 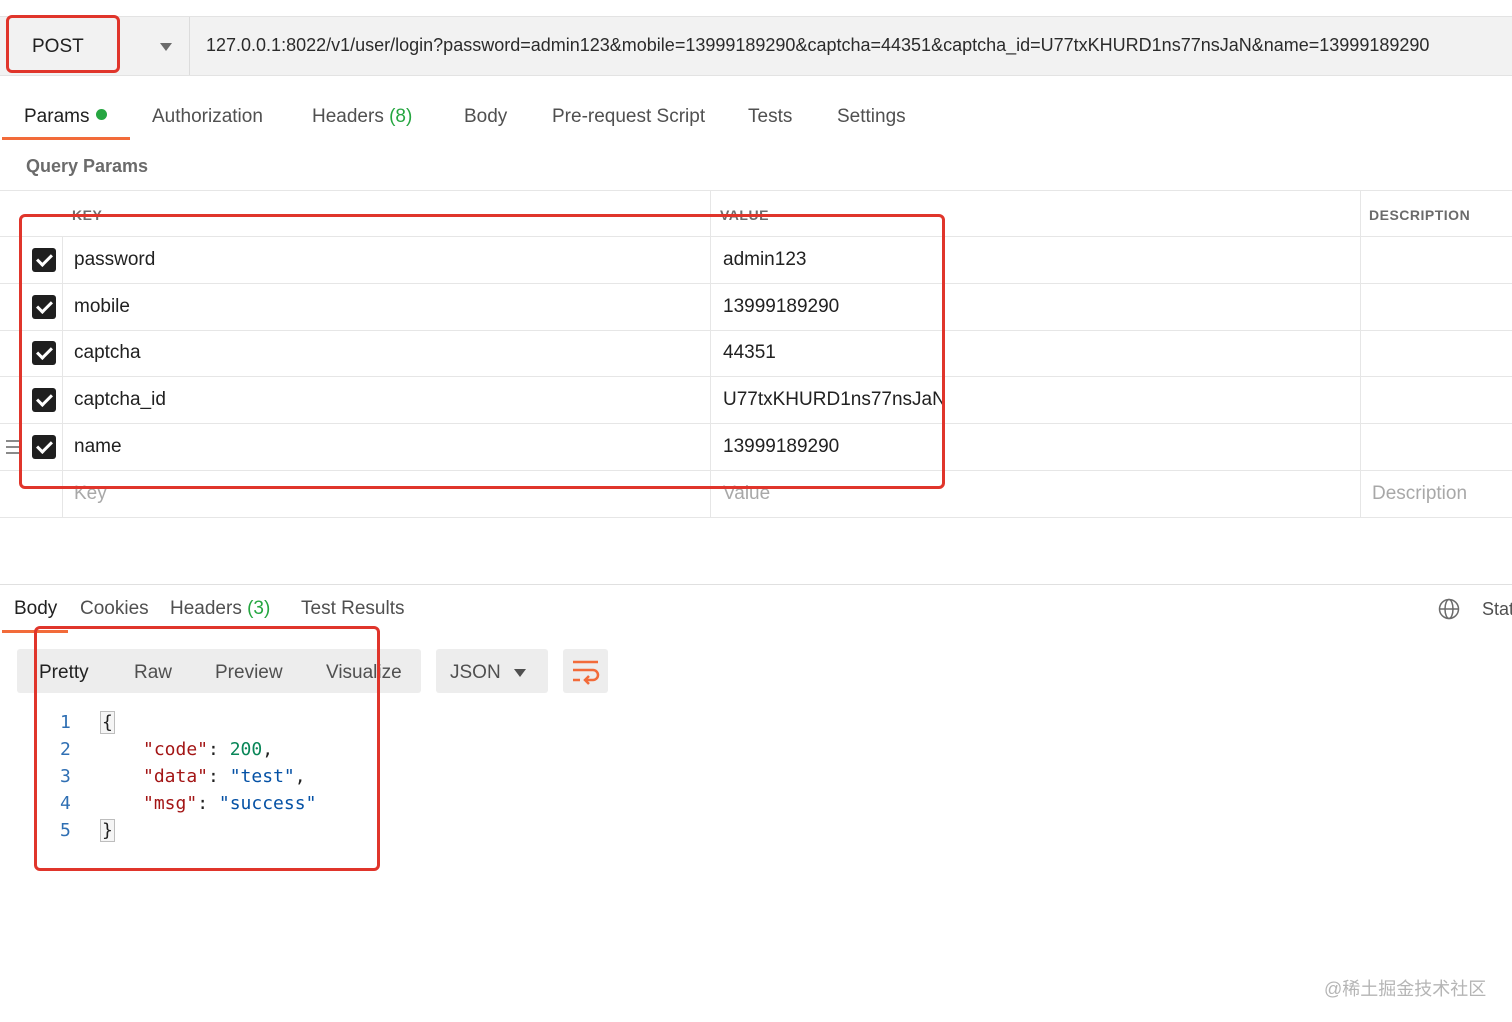 What do you see at coordinates (114, 609) in the screenshot?
I see `response-tab-cookies: Cookies` at bounding box center [114, 609].